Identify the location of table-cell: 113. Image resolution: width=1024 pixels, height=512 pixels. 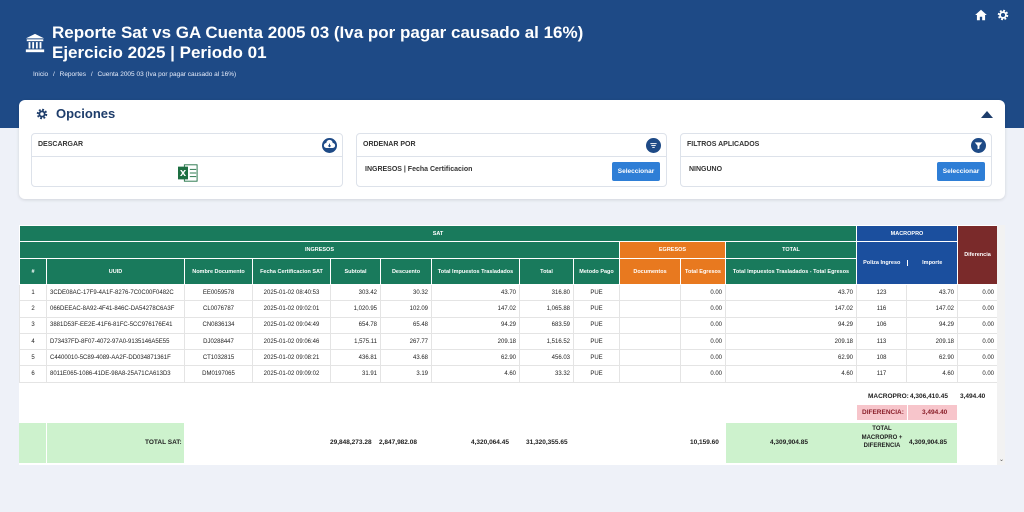
(881, 341).